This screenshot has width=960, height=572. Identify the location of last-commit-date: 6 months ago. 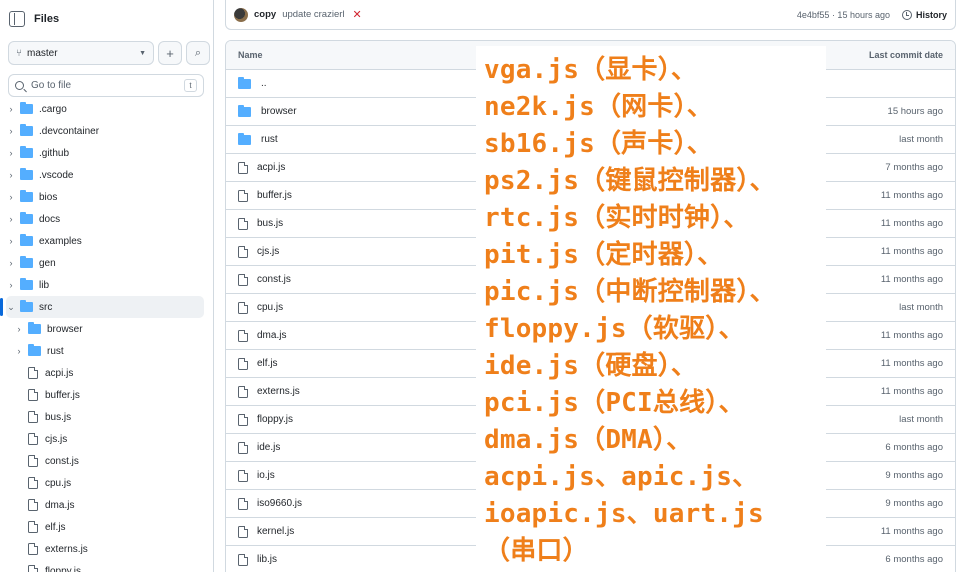
(914, 447).